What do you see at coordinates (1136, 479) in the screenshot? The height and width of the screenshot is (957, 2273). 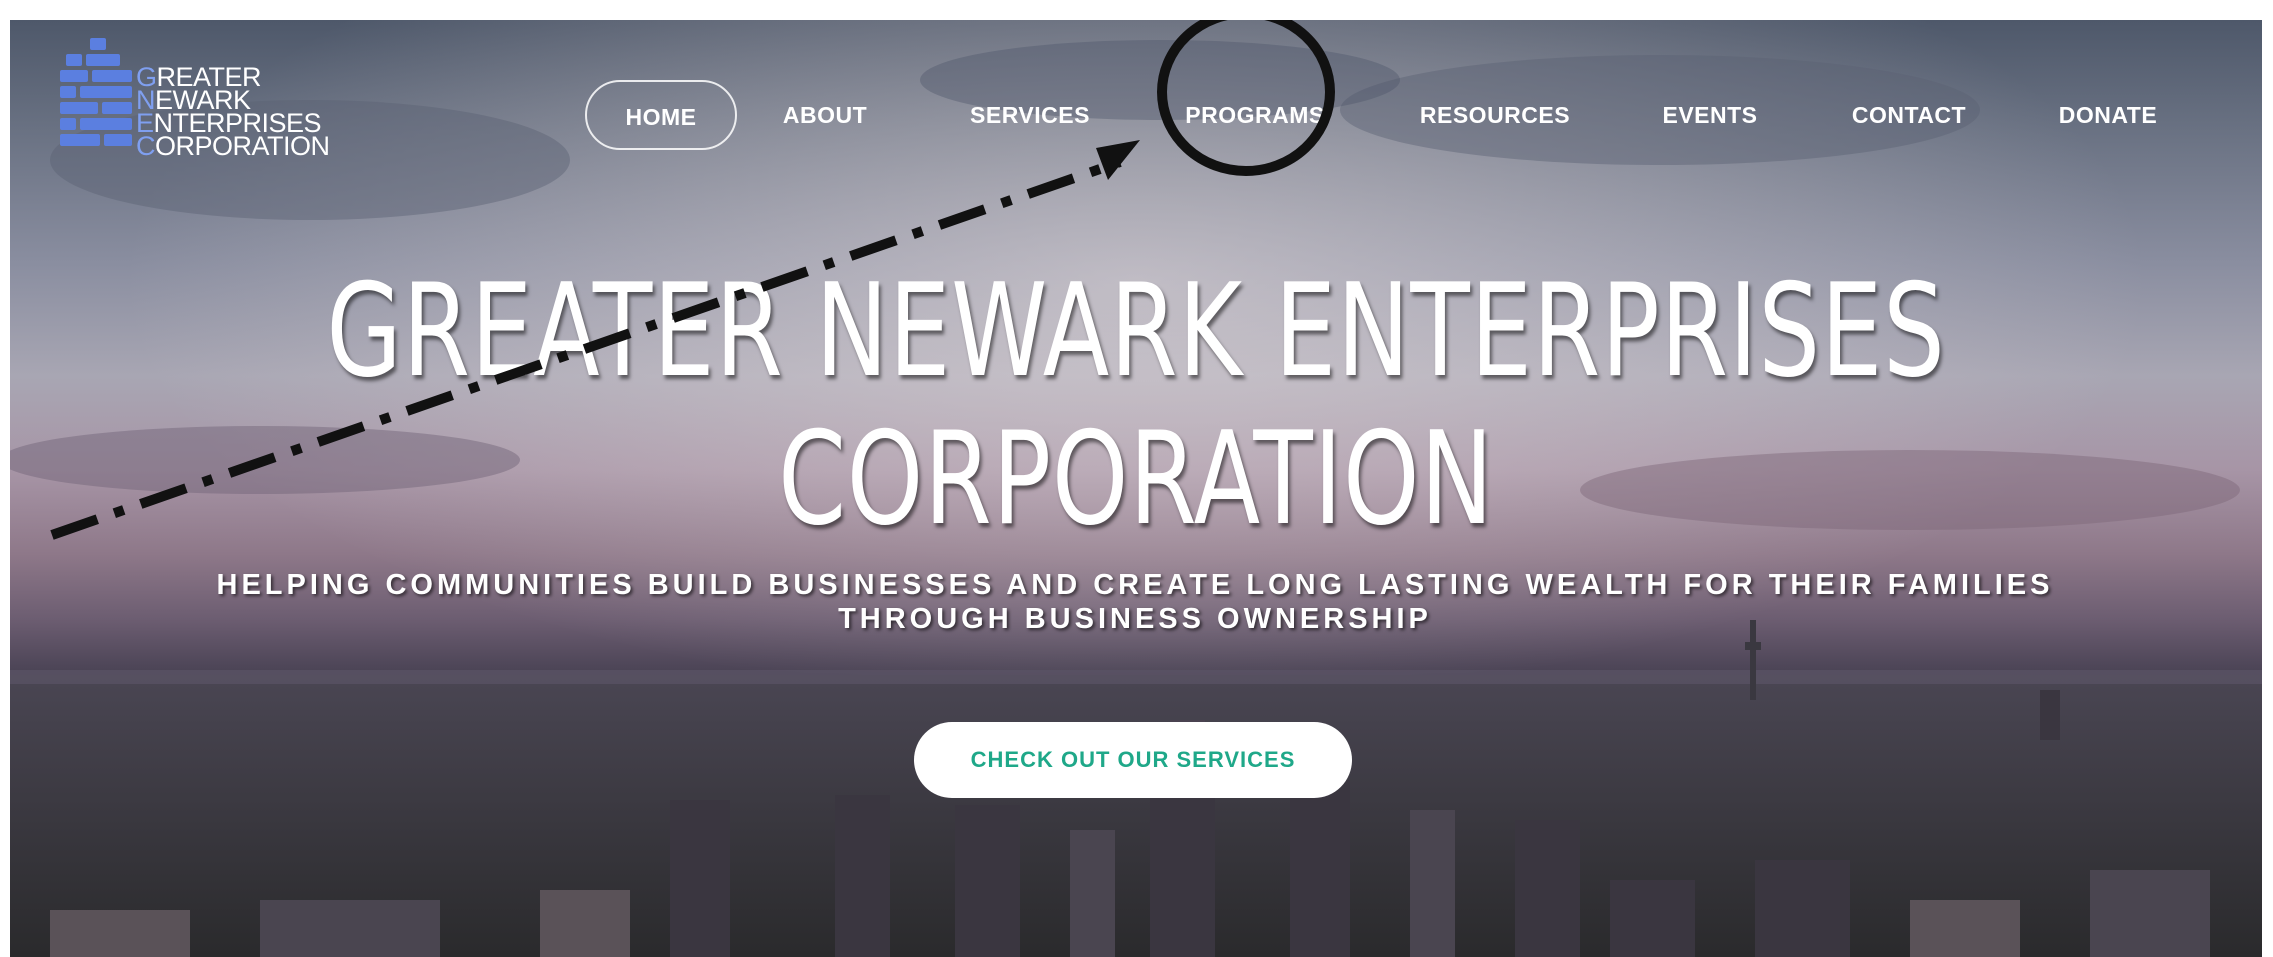 I see `page-title-line: CORPORATION` at bounding box center [1136, 479].